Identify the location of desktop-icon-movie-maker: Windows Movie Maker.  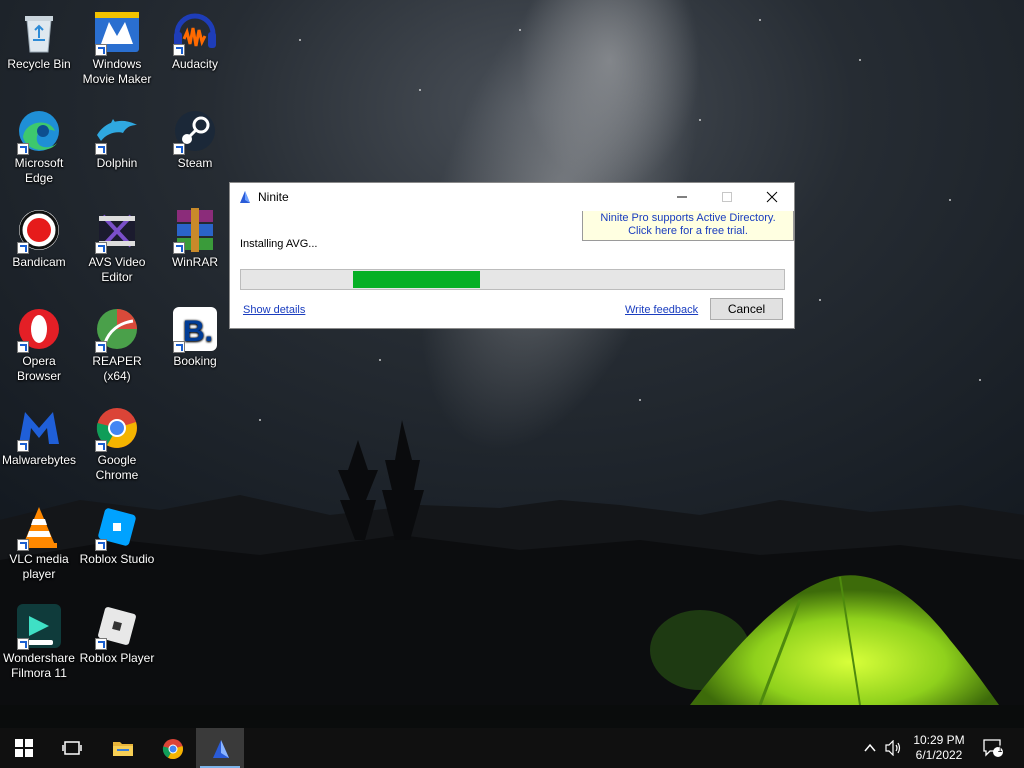
(117, 47).